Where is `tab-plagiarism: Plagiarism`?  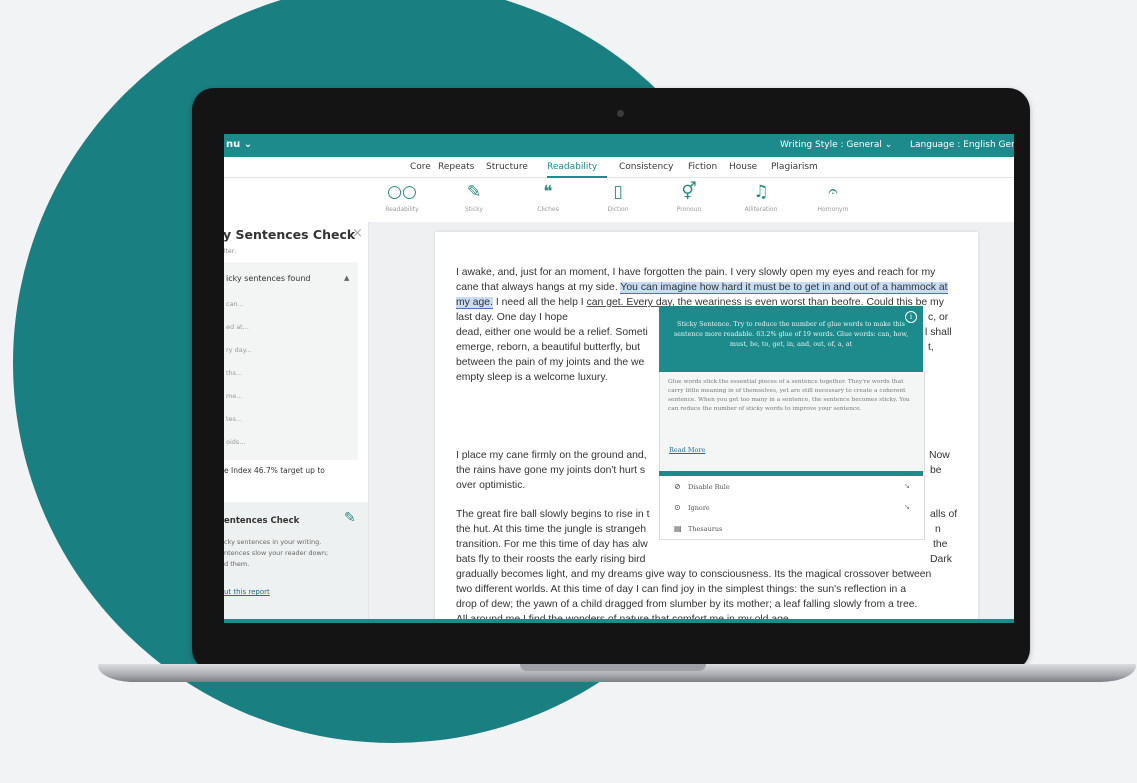
tab-plagiarism: Plagiarism is located at coordinates (794, 167).